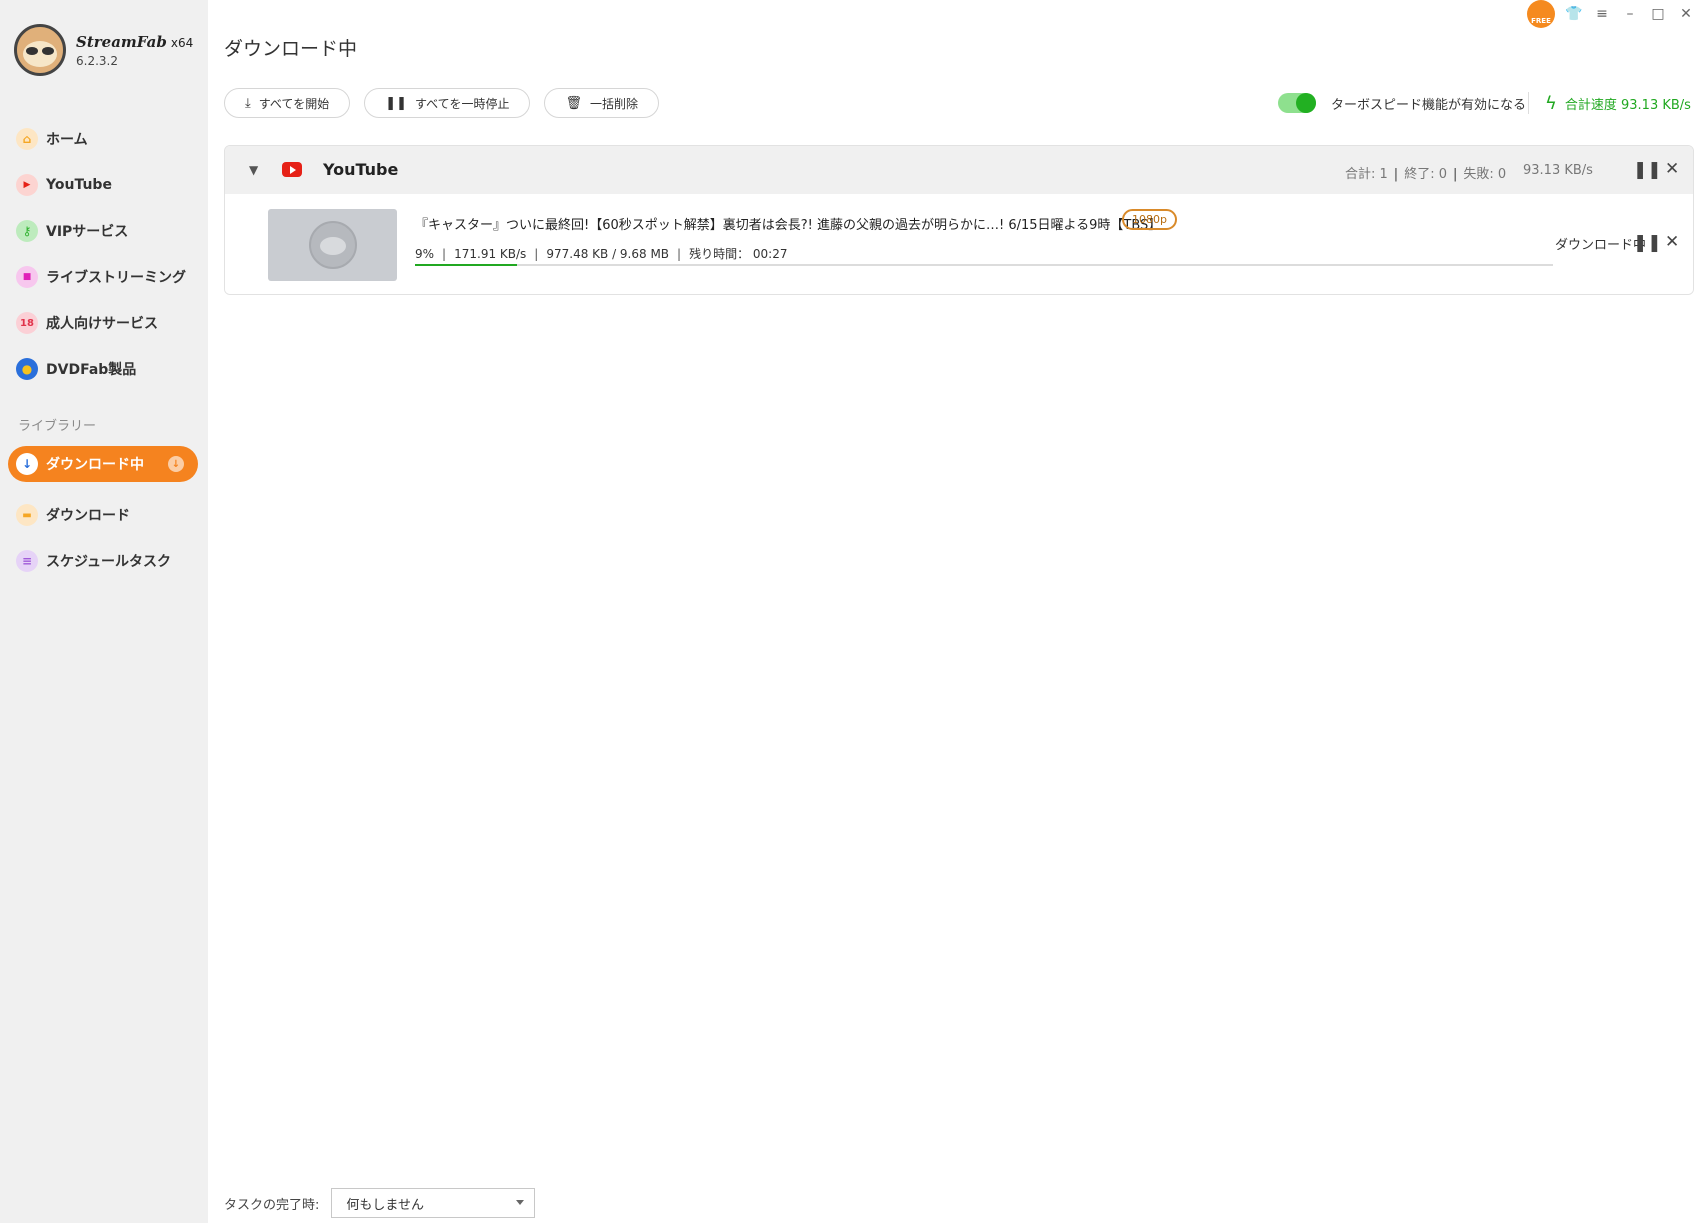  Describe the element at coordinates (27, 464) in the screenshot. I see `download-icon: ↓` at that location.